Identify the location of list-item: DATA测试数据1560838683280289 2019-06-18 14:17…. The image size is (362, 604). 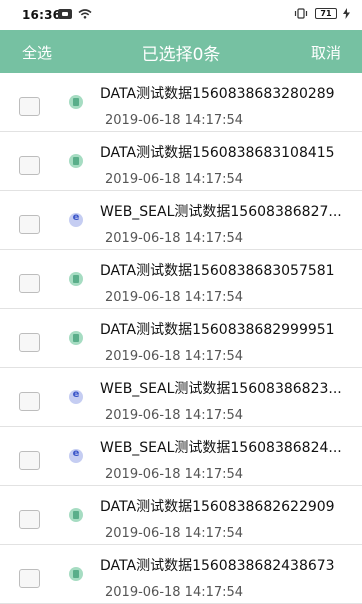
(181, 102).